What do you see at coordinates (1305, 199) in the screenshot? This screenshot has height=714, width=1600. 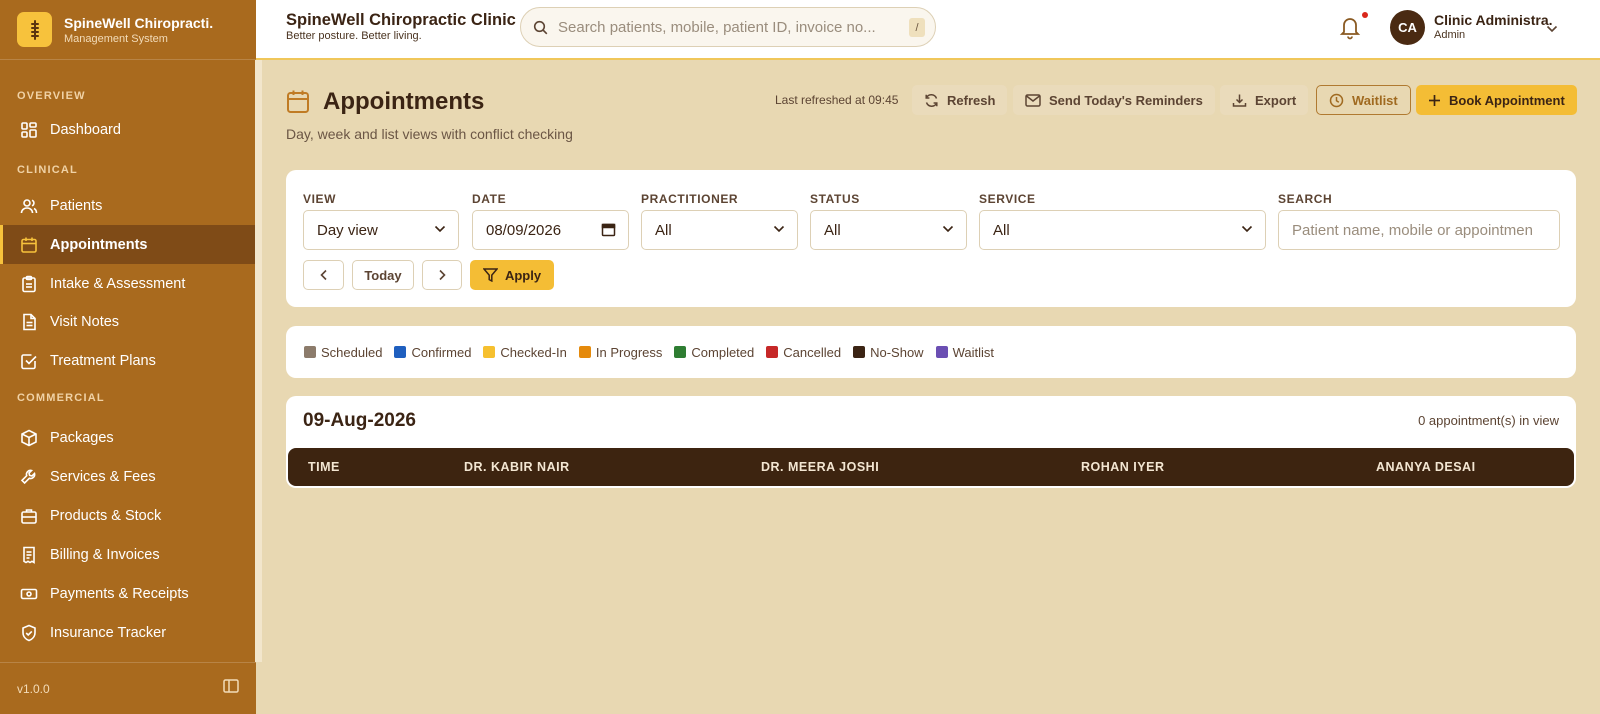 I see `search-filter-label: SEARCH` at bounding box center [1305, 199].